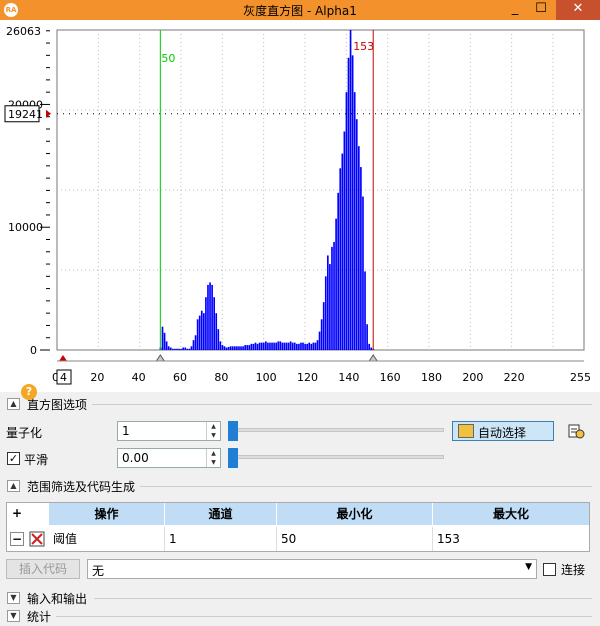 The width and height of the screenshot is (600, 626). Describe the element at coordinates (431, 377) in the screenshot. I see `x-tick-label: 180` at that location.